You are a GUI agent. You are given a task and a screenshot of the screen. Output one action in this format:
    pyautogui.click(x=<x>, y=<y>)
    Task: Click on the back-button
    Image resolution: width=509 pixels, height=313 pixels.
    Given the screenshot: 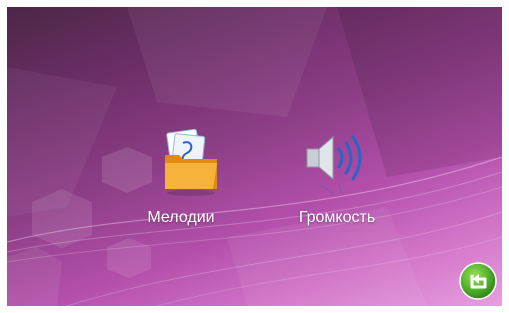 What is the action you would take?
    pyautogui.click(x=478, y=281)
    